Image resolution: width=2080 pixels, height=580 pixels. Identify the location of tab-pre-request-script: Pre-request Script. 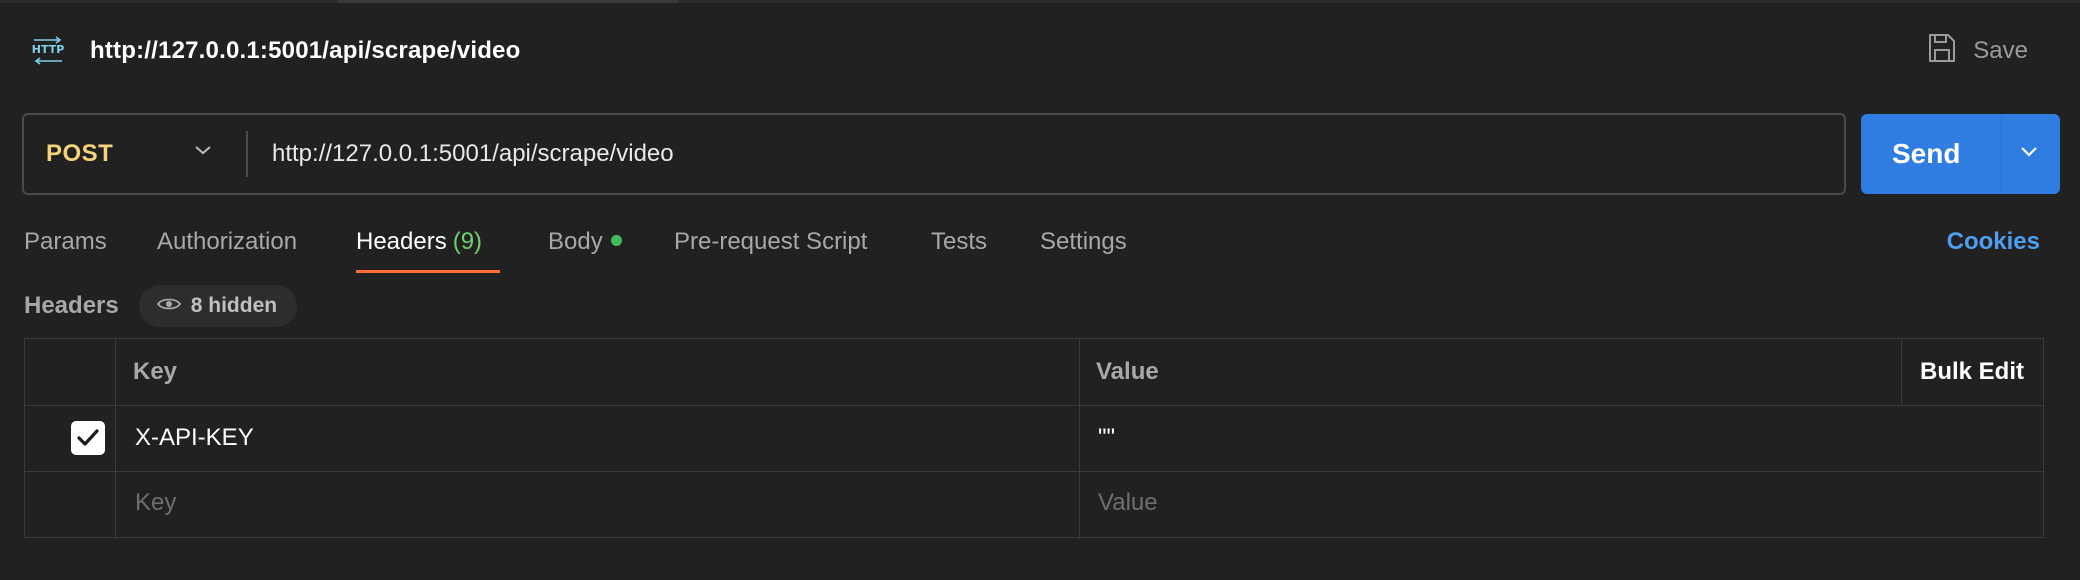
(770, 248).